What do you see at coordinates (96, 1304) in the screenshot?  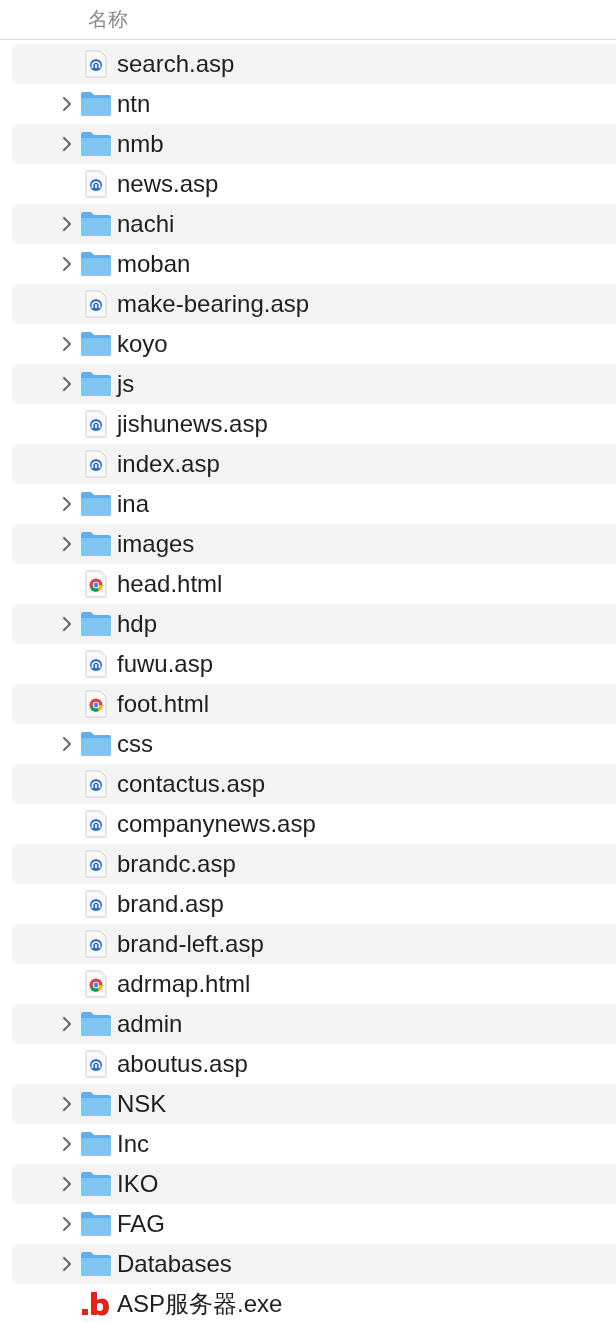 I see `letter-b-app-icon` at bounding box center [96, 1304].